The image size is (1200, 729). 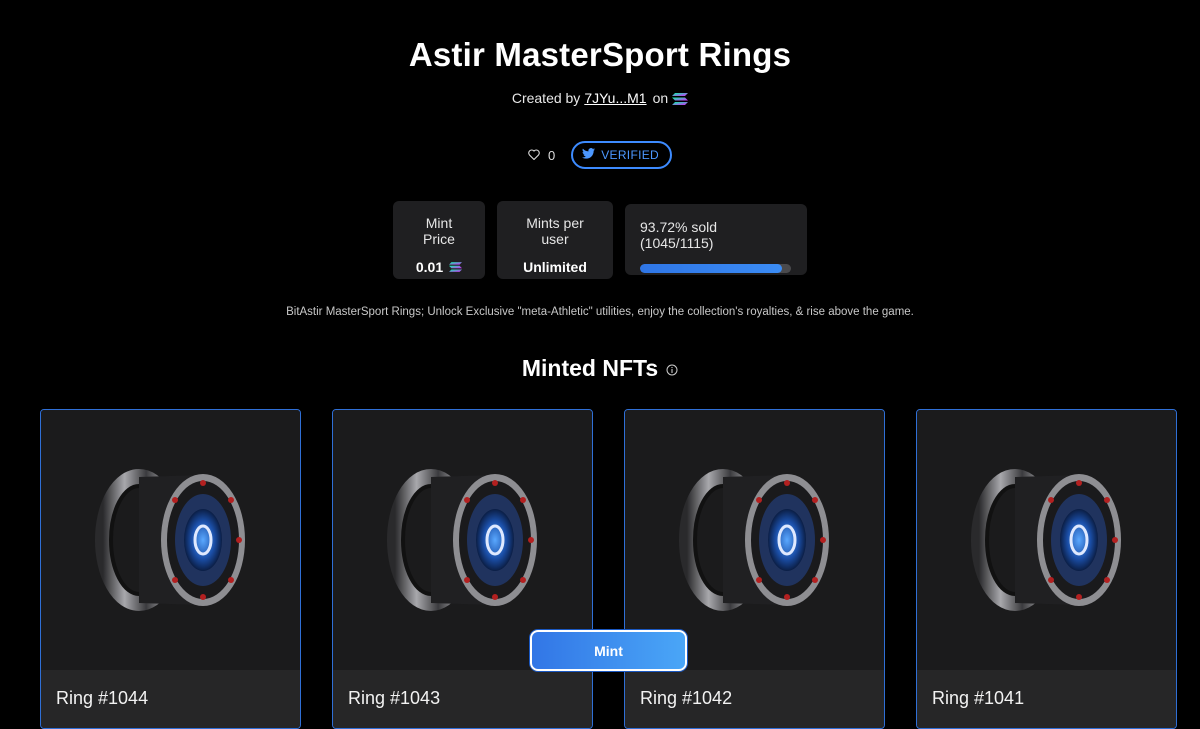 What do you see at coordinates (711, 268) in the screenshot?
I see `sold-progress-fill` at bounding box center [711, 268].